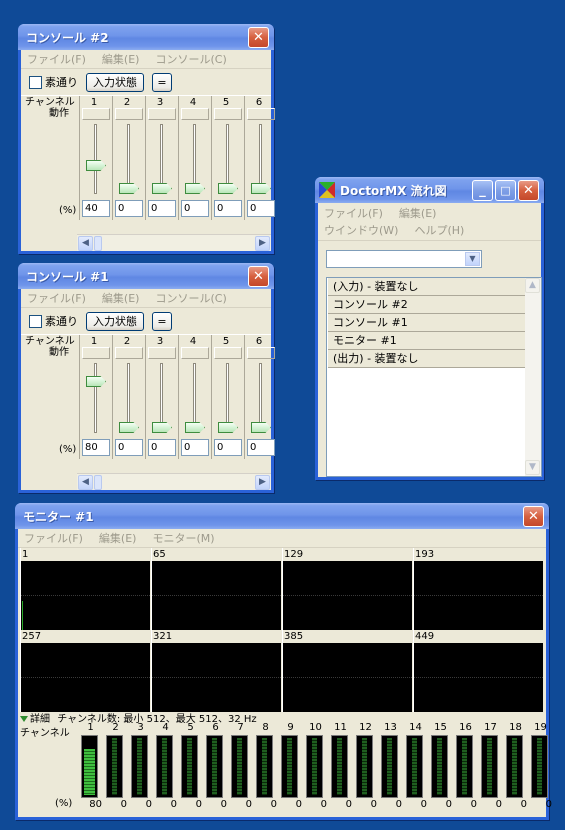 This screenshot has height=830, width=565. What do you see at coordinates (174, 481) in the screenshot?
I see `console1-hscrollbar: ◀ ▶` at bounding box center [174, 481].